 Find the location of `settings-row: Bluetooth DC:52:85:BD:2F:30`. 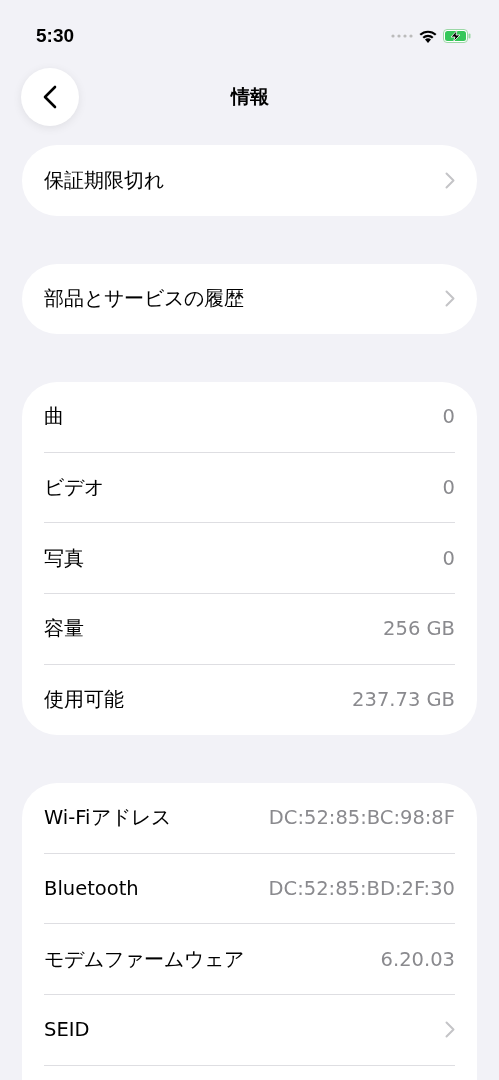

settings-row: Bluetooth DC:52:85:BD:2F:30 is located at coordinates (249, 889).